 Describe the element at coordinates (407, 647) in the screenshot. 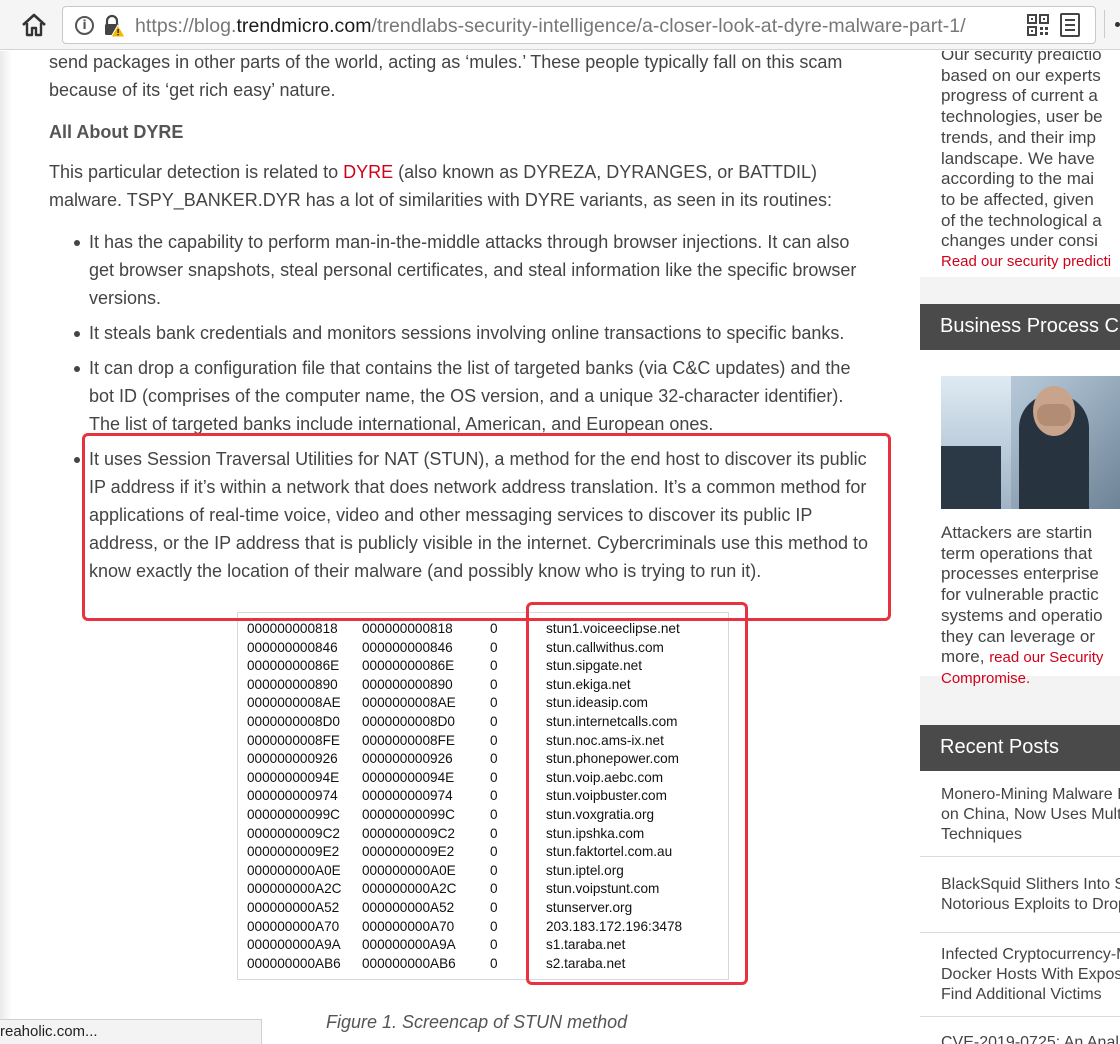

I see `address-cell: 000000000846` at that location.